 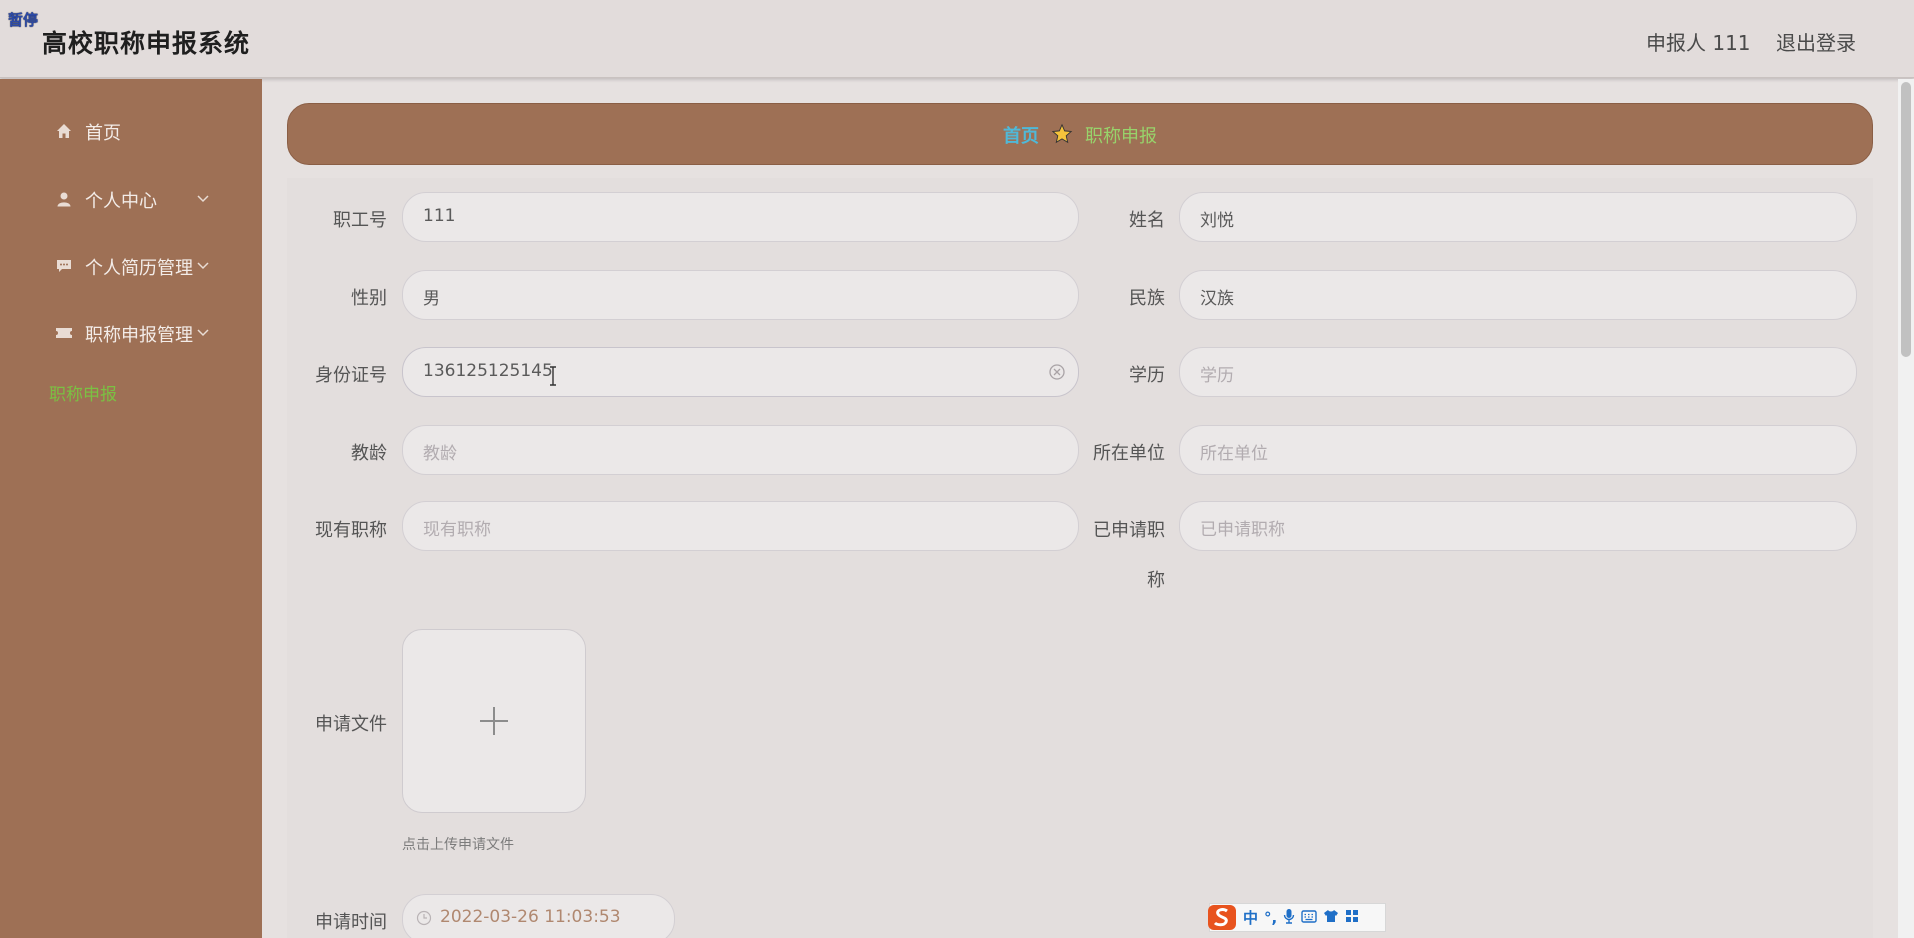 What do you see at coordinates (1309, 918) in the screenshot?
I see `keyboard-icon` at bounding box center [1309, 918].